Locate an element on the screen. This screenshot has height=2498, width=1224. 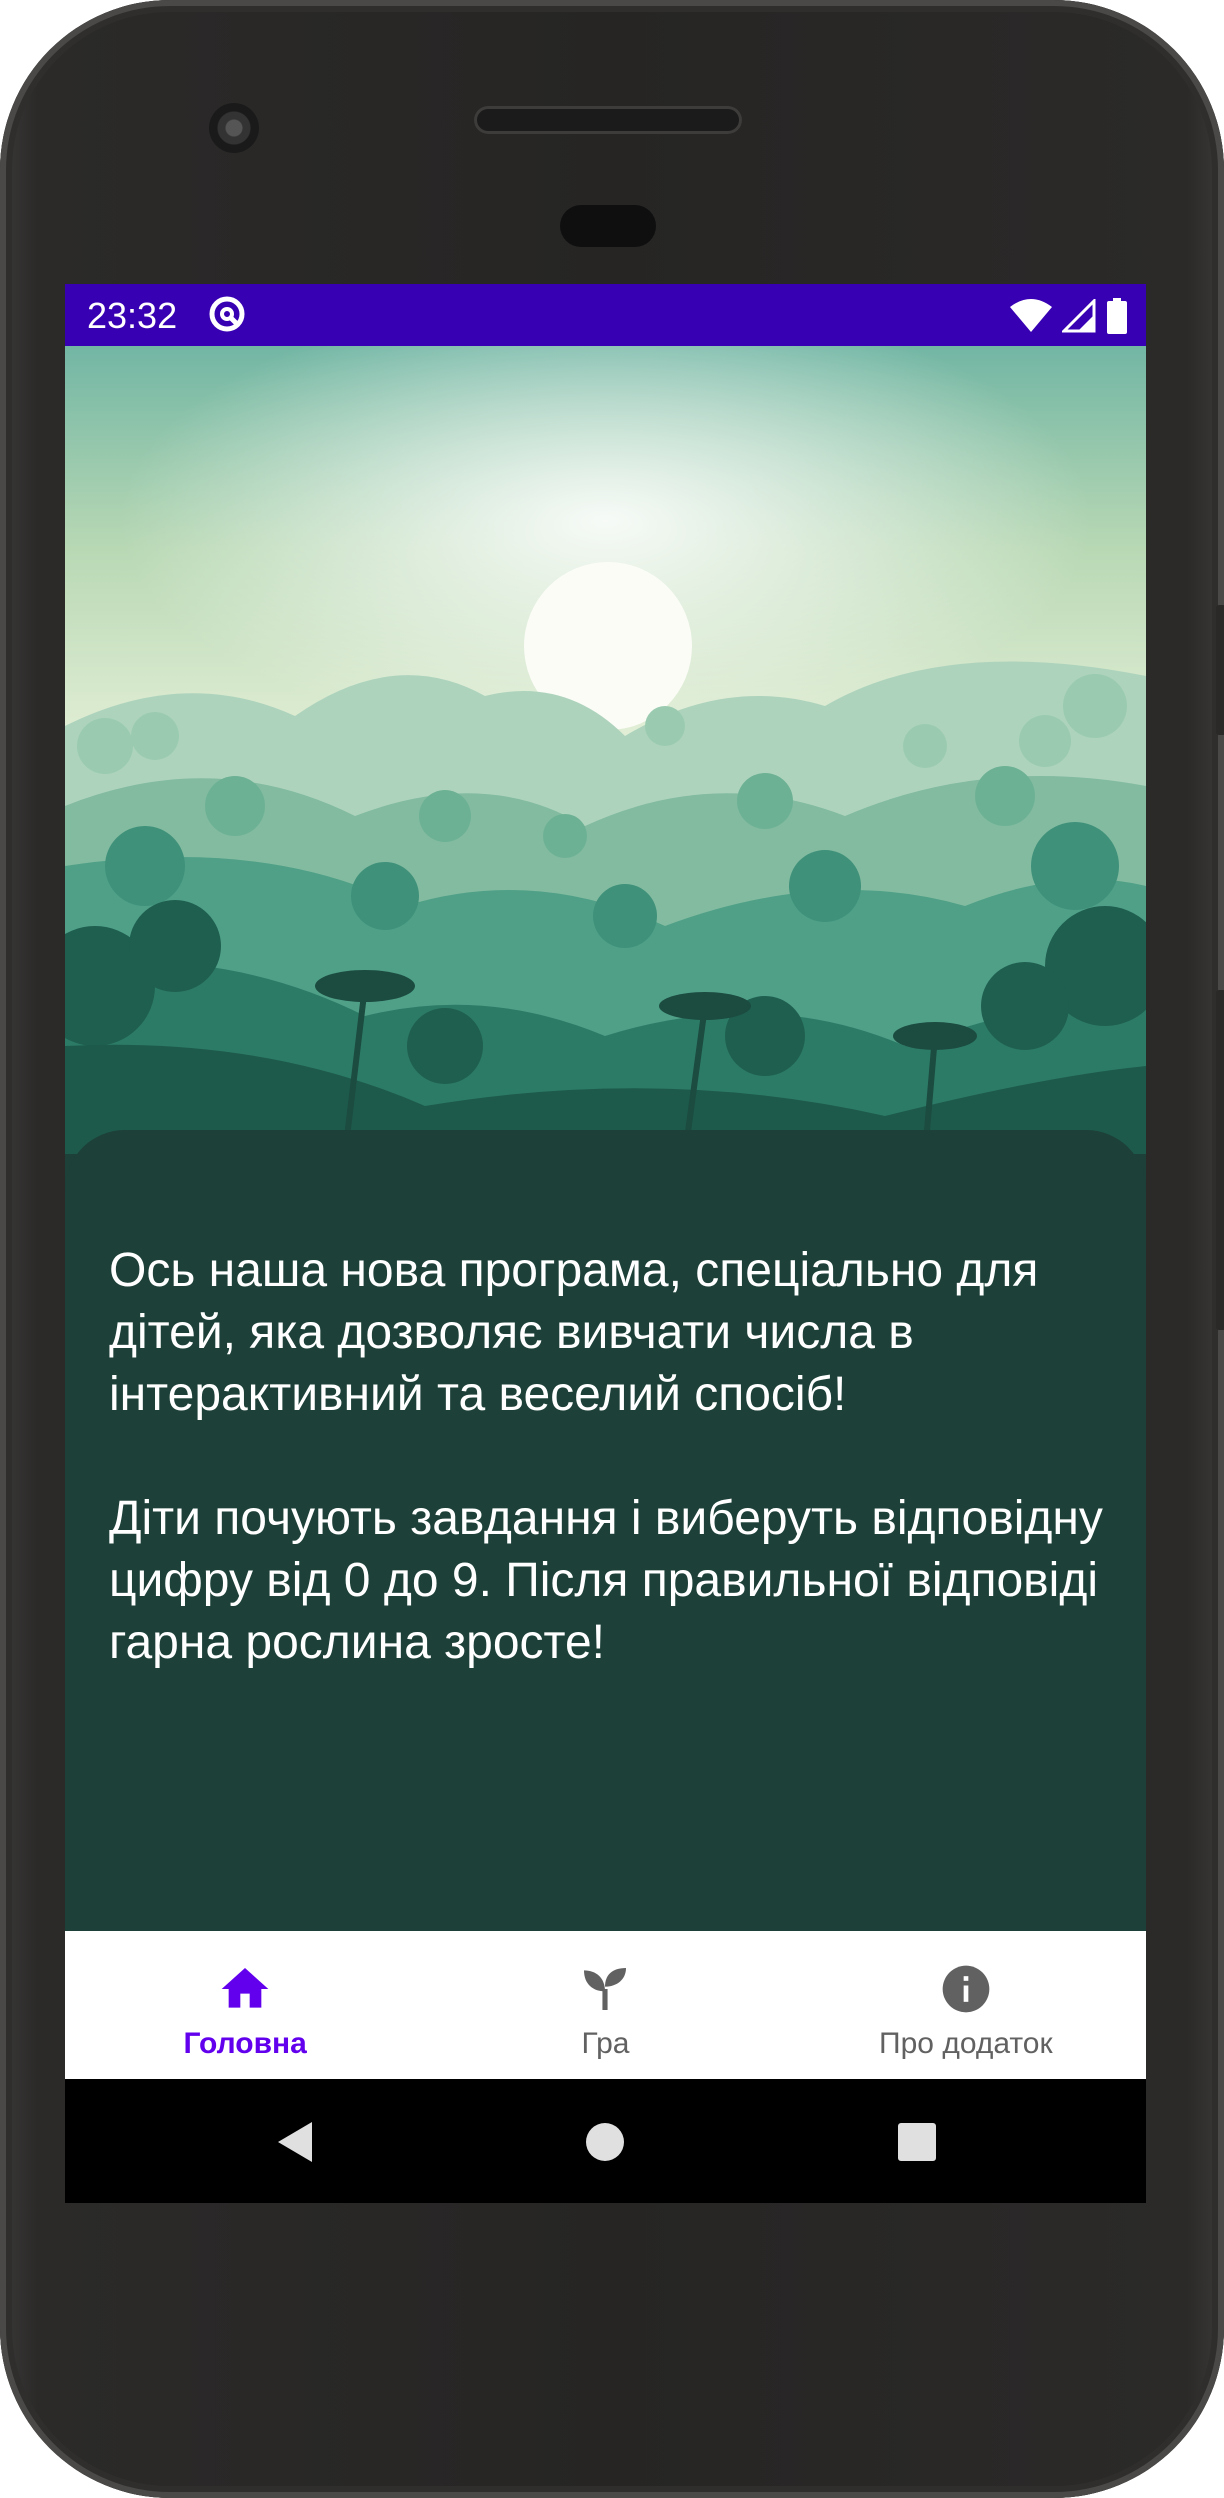
nav-label-game: Гра is located at coordinates (605, 2043).